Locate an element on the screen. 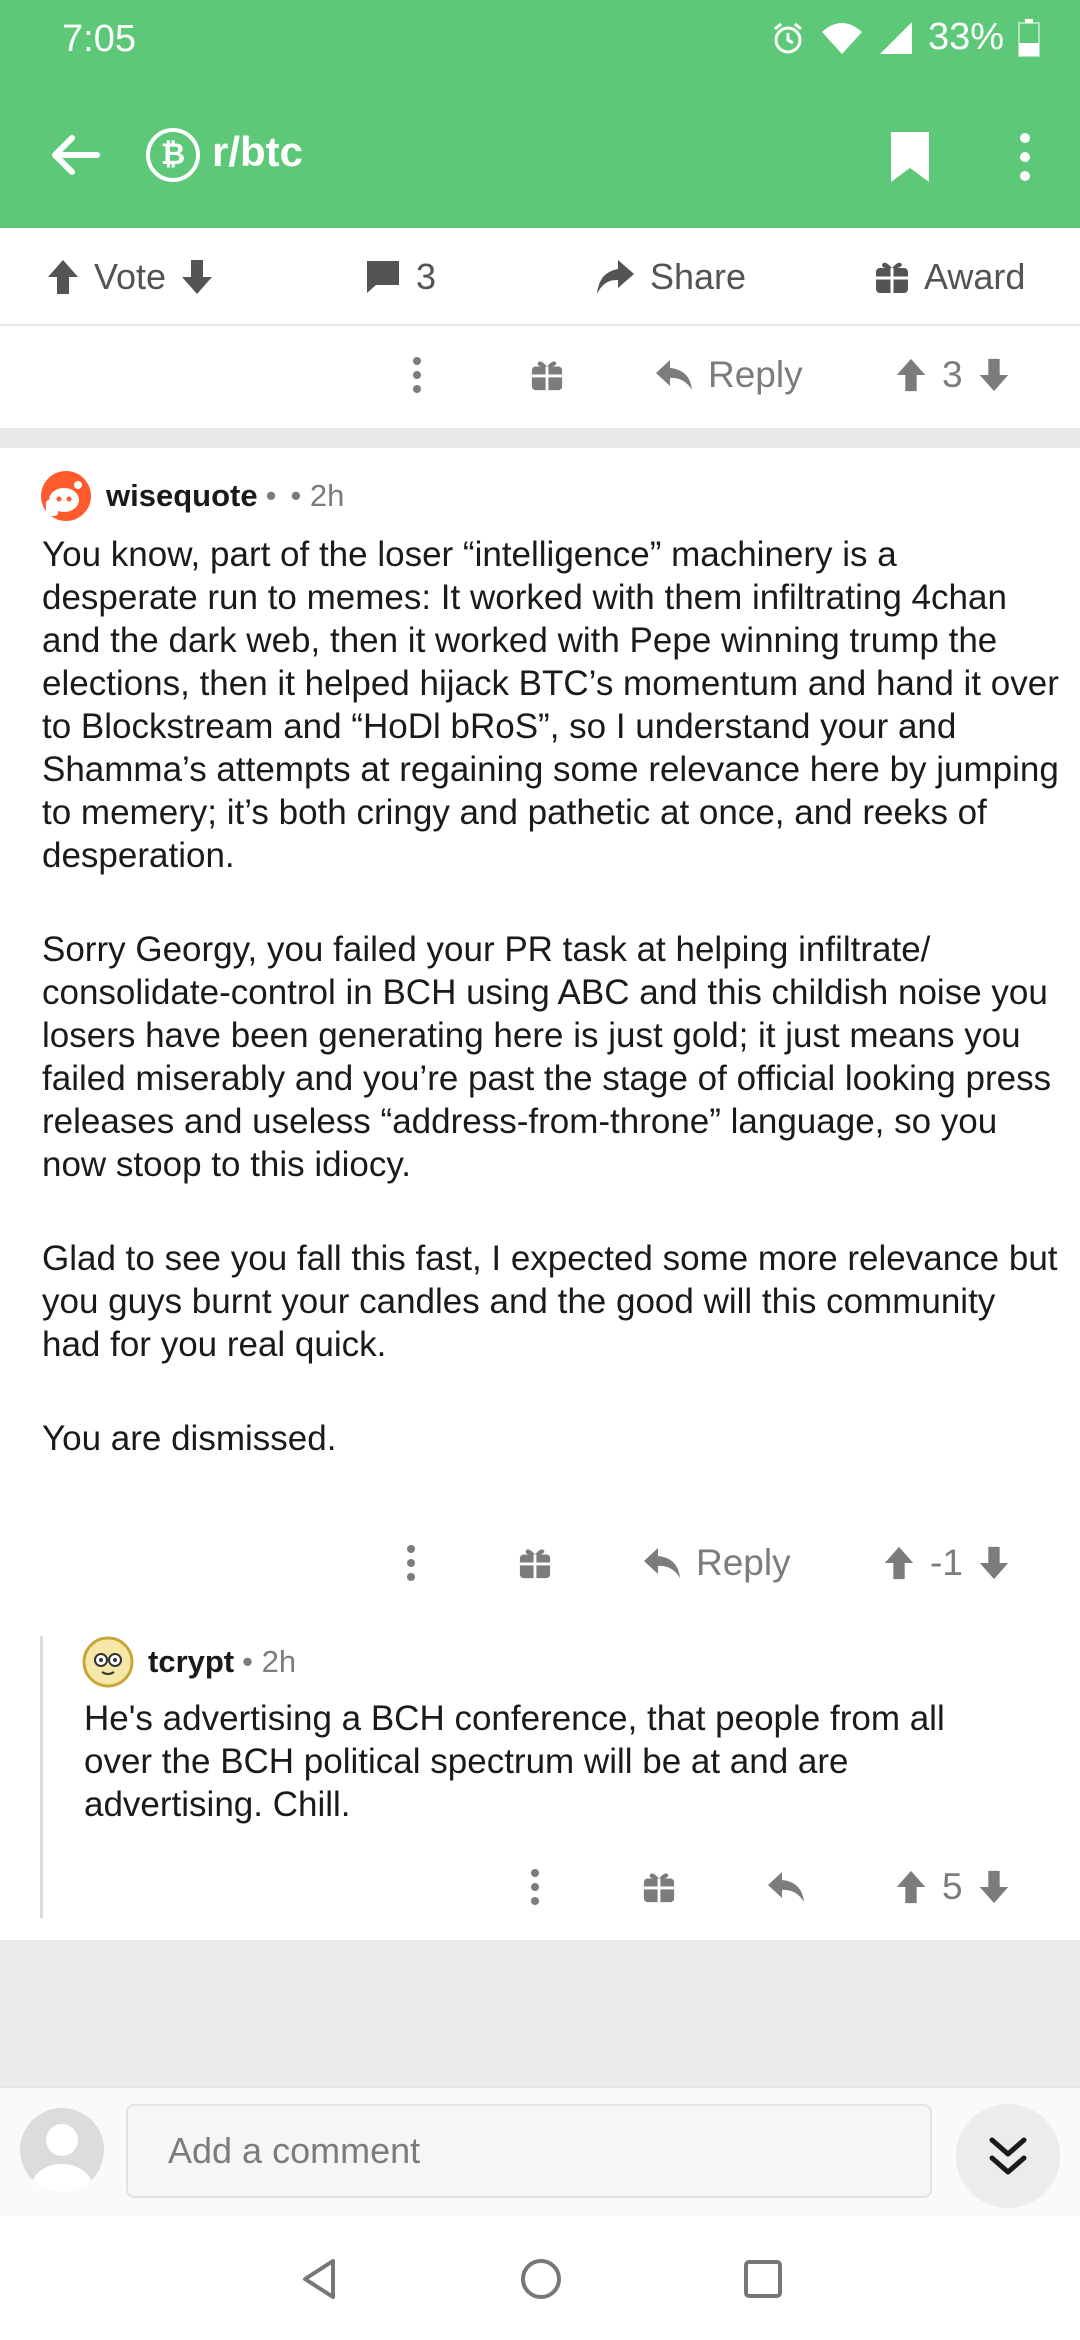 The height and width of the screenshot is (2340, 1080). comment-vote-control: -1 is located at coordinates (946, 1563).